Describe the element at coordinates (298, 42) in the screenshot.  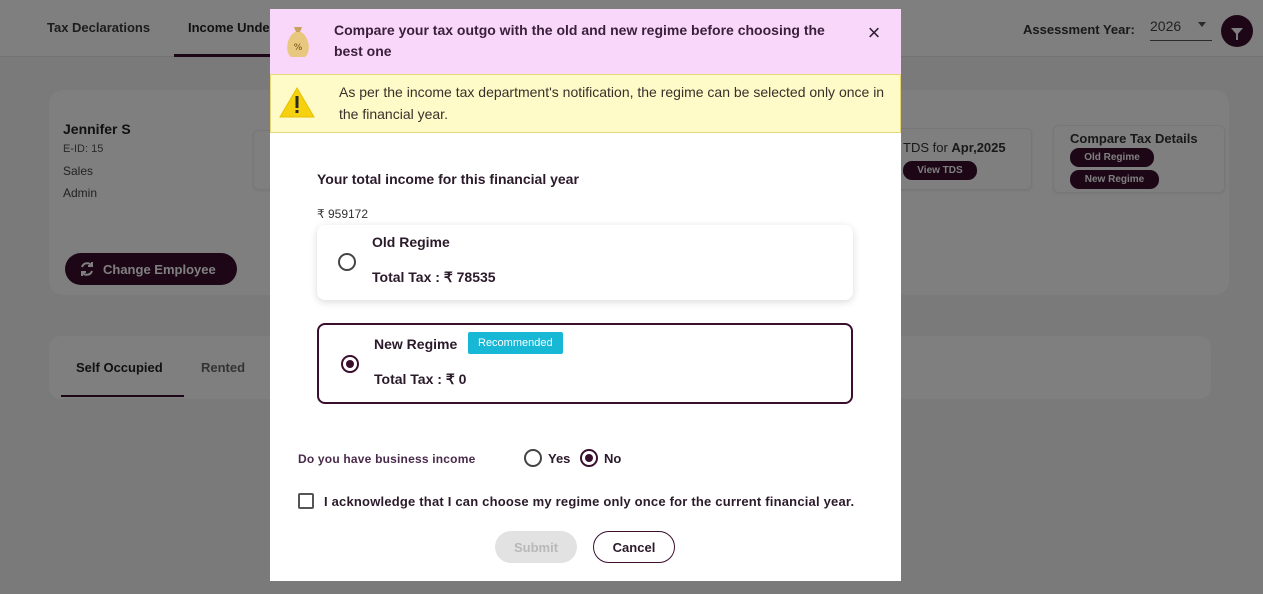
I see `money-bag-icon: %` at that location.